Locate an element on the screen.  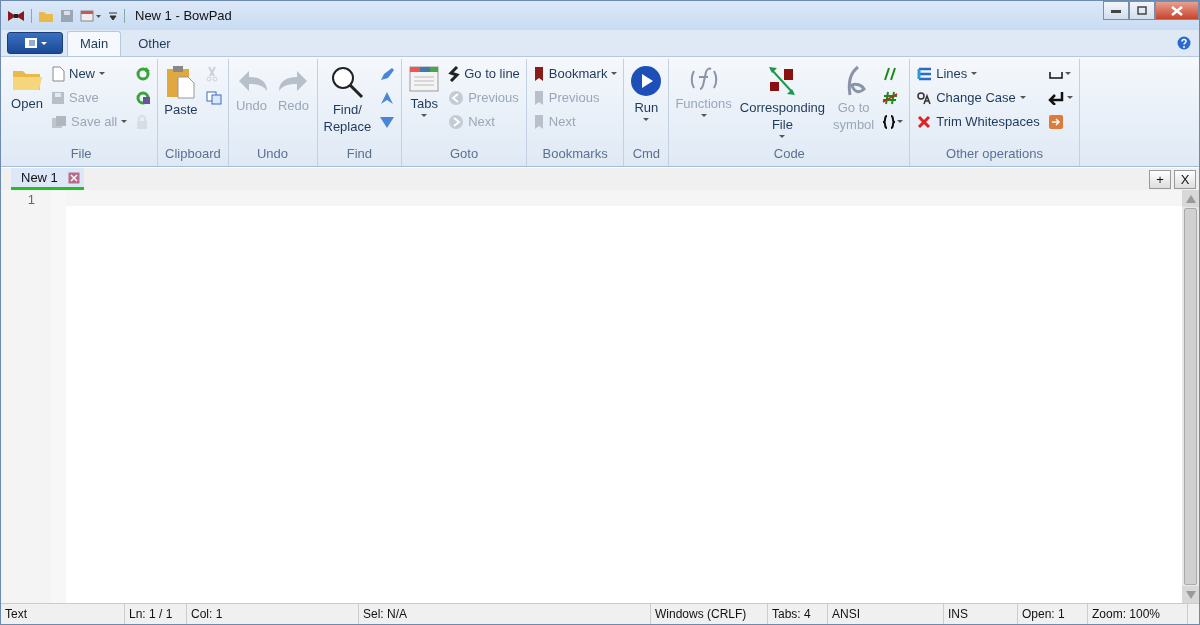
group-label: Other operations is located at coordinates (994, 154).